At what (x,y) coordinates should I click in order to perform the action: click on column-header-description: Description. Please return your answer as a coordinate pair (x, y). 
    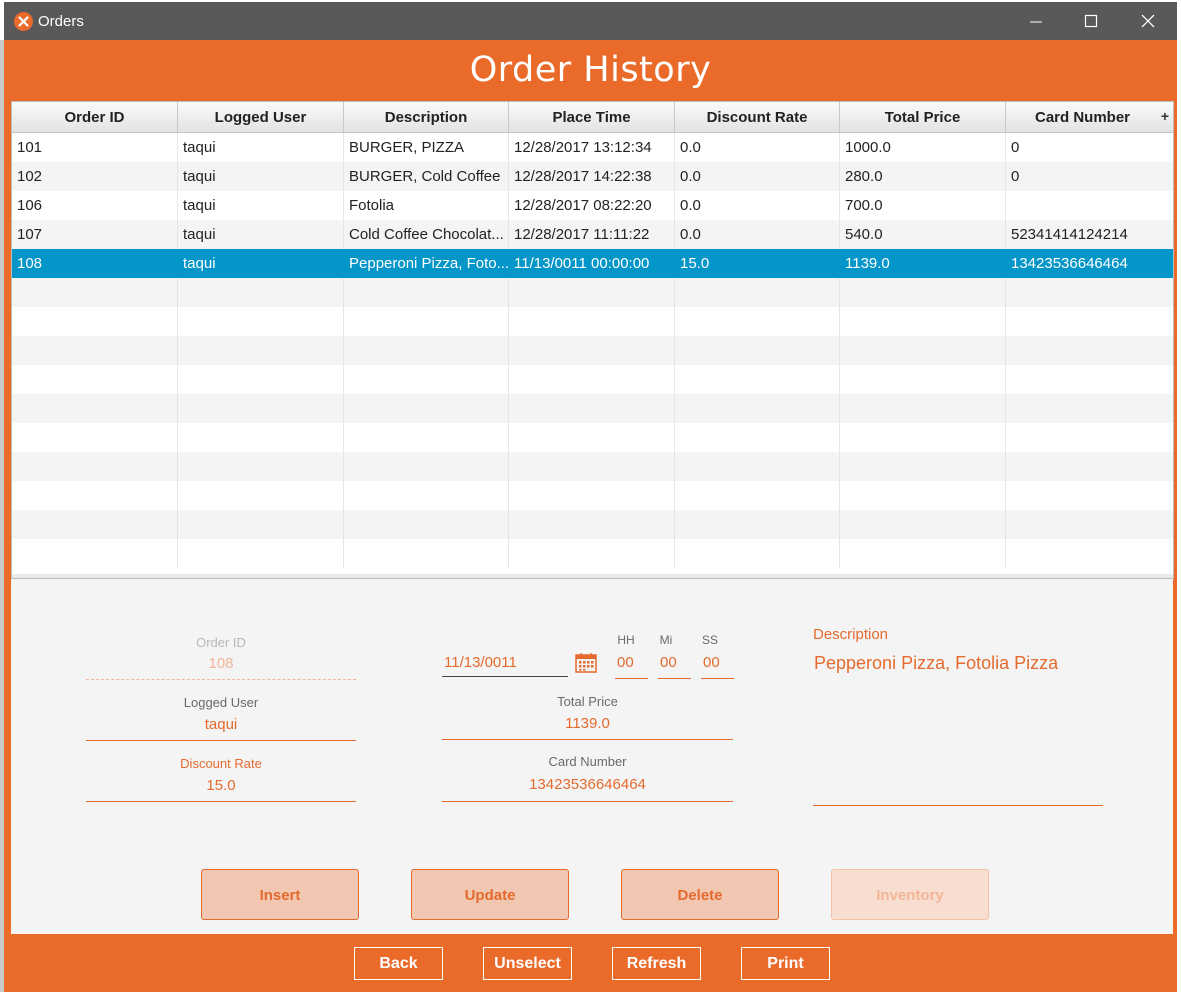
    Looking at the image, I should click on (426, 117).